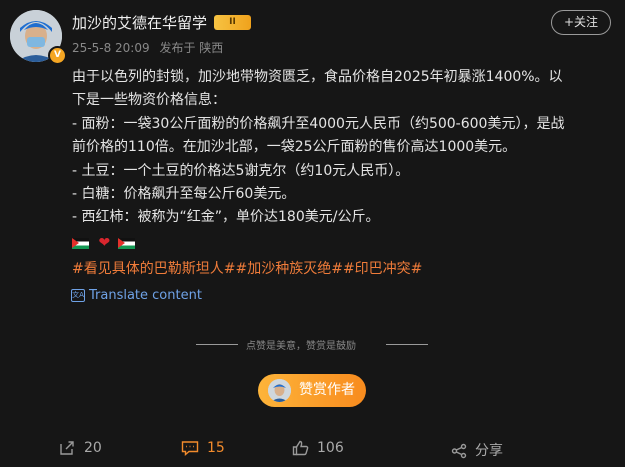  Describe the element at coordinates (327, 390) in the screenshot. I see `reward-button-label: 赞赏作者` at that location.